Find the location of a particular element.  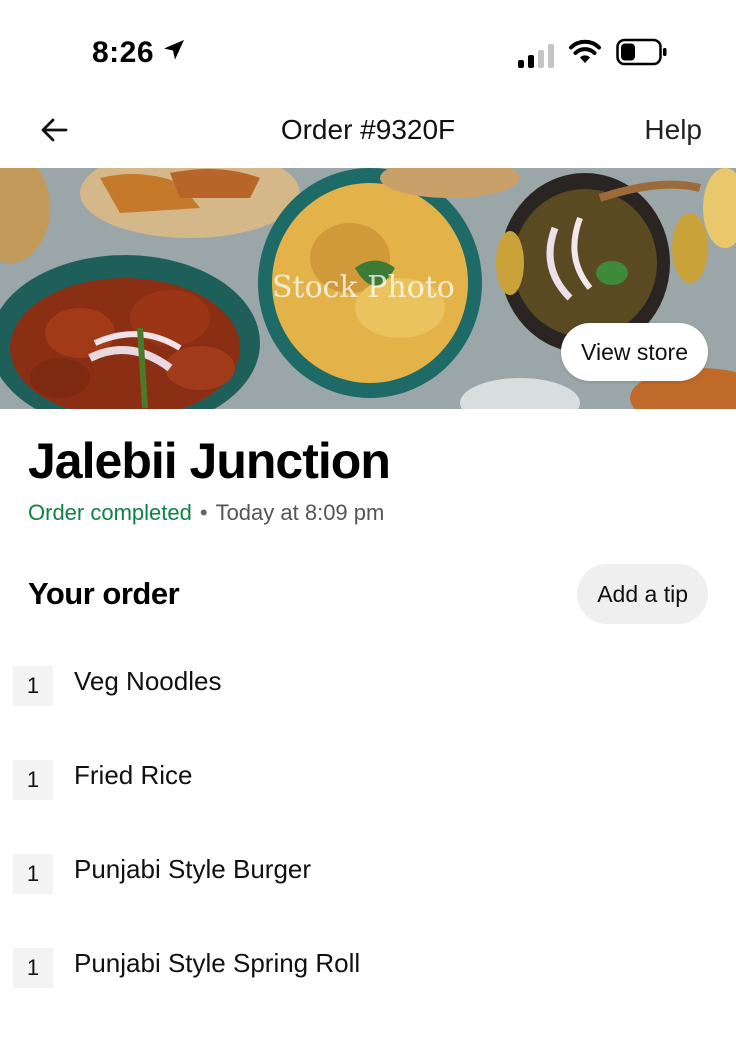

list-item: 1 Veg Noodles is located at coordinates (368, 685).